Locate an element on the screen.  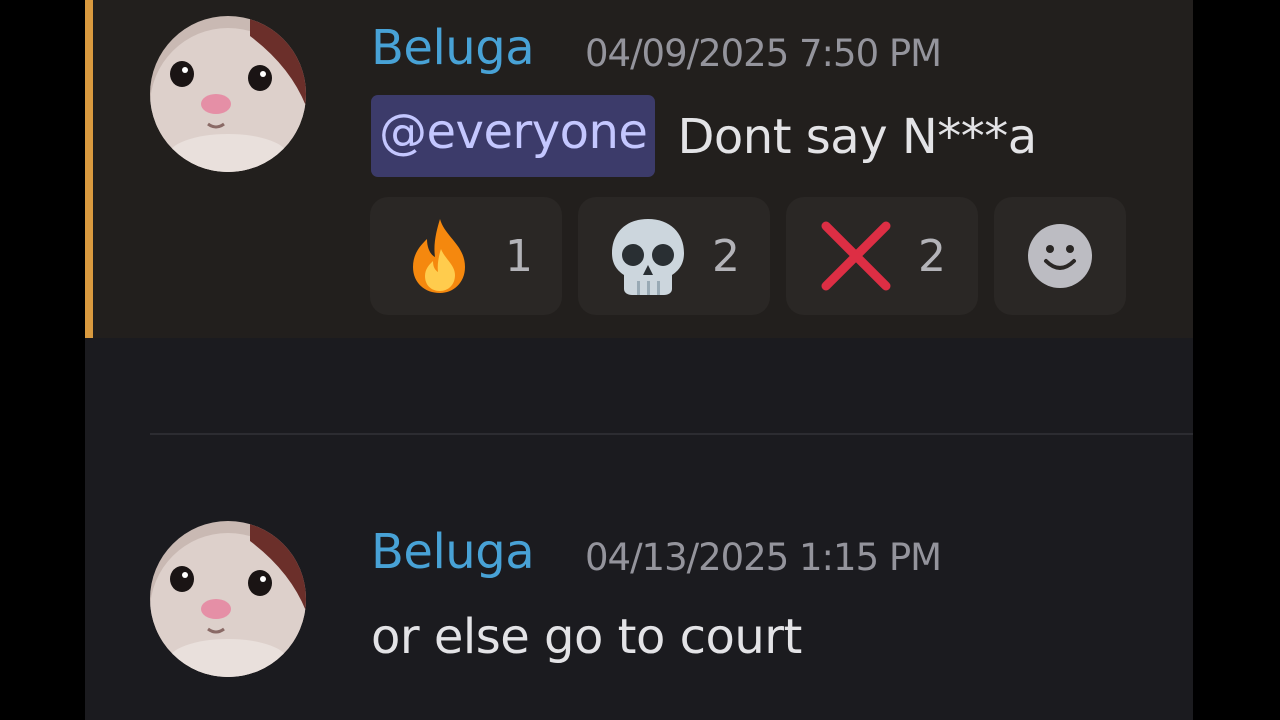
smiley-face-icon is located at coordinates (1060, 256).